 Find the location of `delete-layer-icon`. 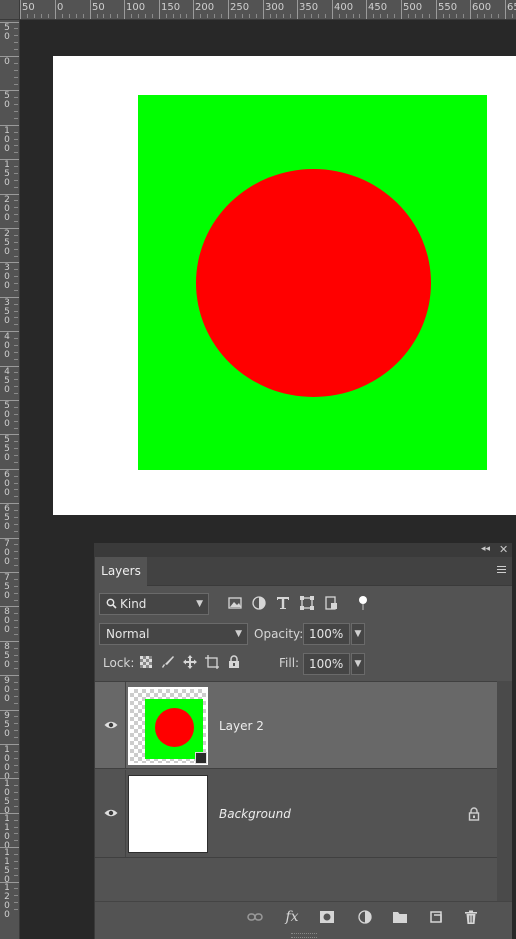

delete-layer-icon is located at coordinates (471, 917).